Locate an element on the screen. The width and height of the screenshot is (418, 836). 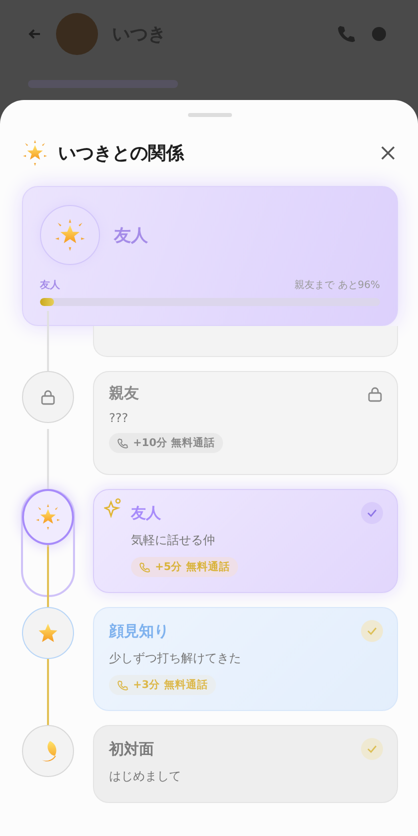
current-level: 友人 is located at coordinates (131, 235).